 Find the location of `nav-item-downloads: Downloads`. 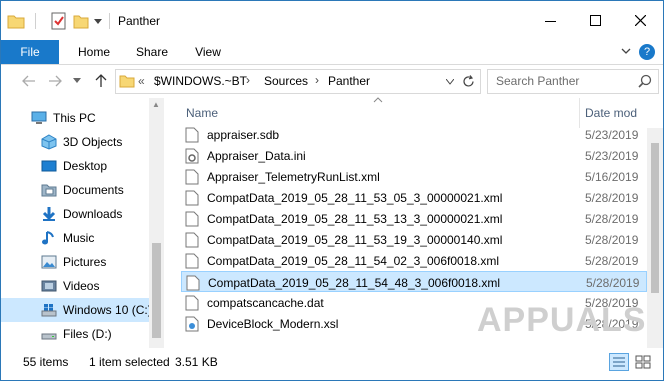

nav-item-downloads: Downloads is located at coordinates (75, 214).